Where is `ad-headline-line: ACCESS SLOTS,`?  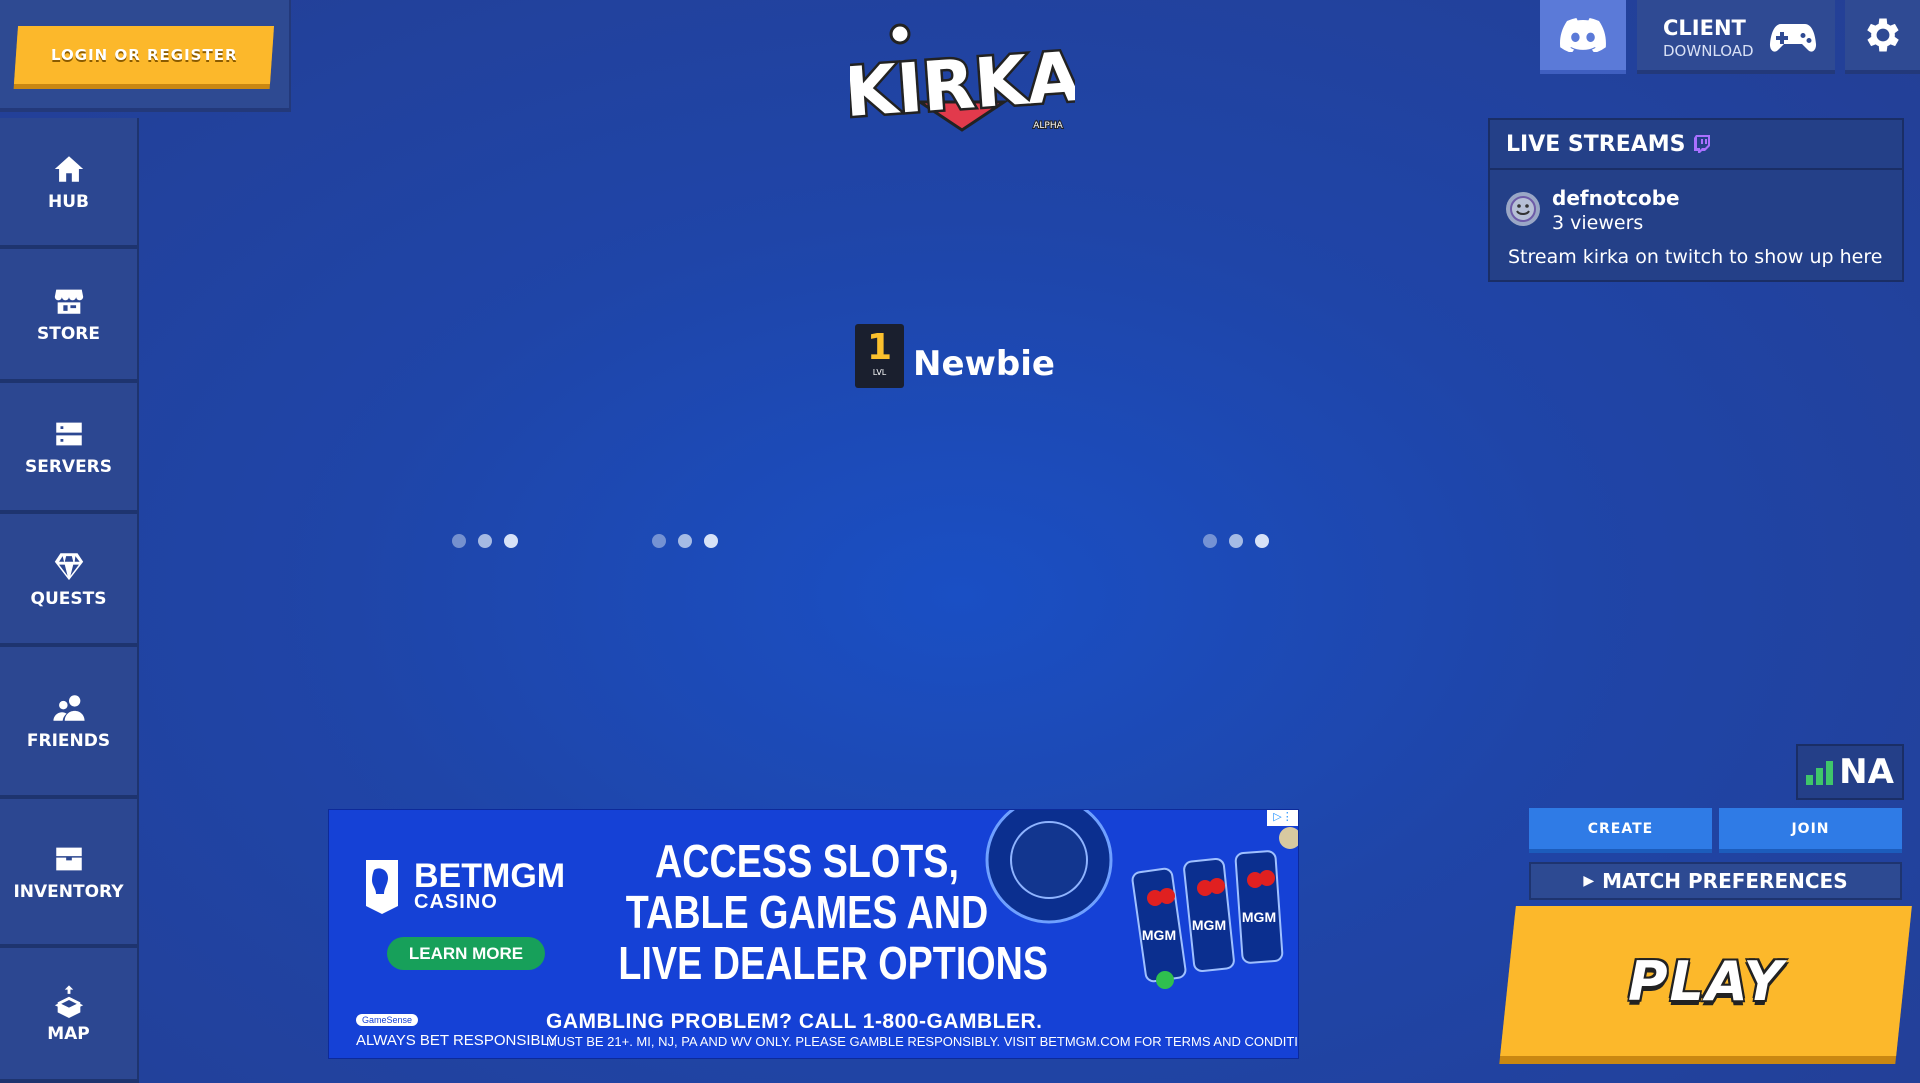 ad-headline-line: ACCESS SLOTS, is located at coordinates (807, 861).